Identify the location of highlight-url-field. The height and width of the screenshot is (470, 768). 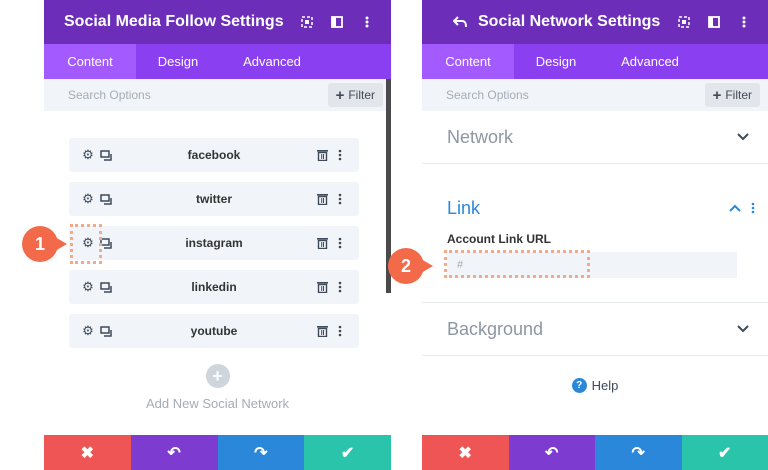
(517, 264).